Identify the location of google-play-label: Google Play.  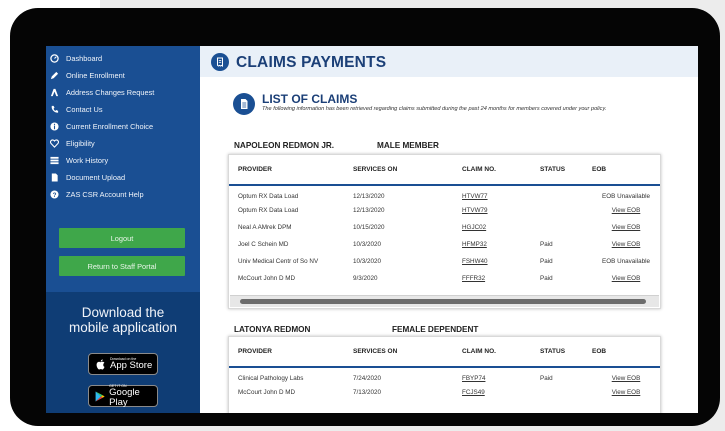
(124, 397).